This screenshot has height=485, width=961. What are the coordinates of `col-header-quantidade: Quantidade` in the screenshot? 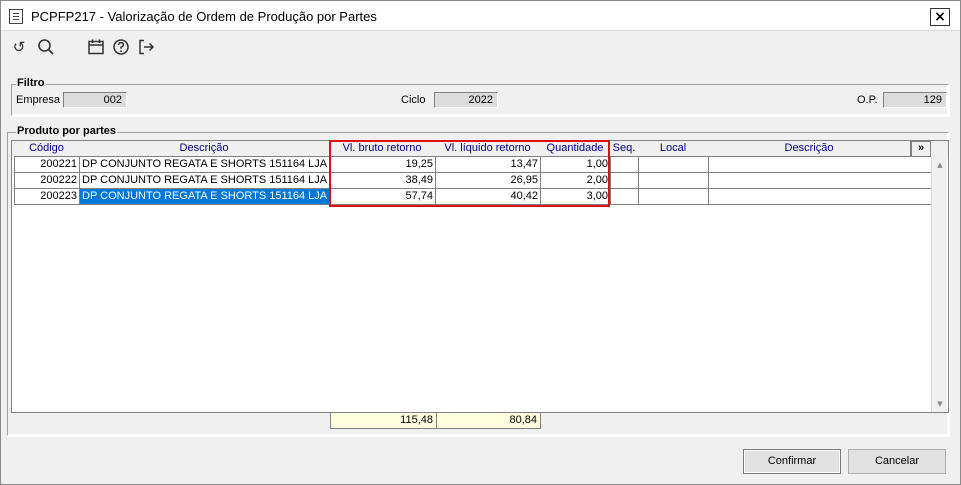 It's located at (575, 149).